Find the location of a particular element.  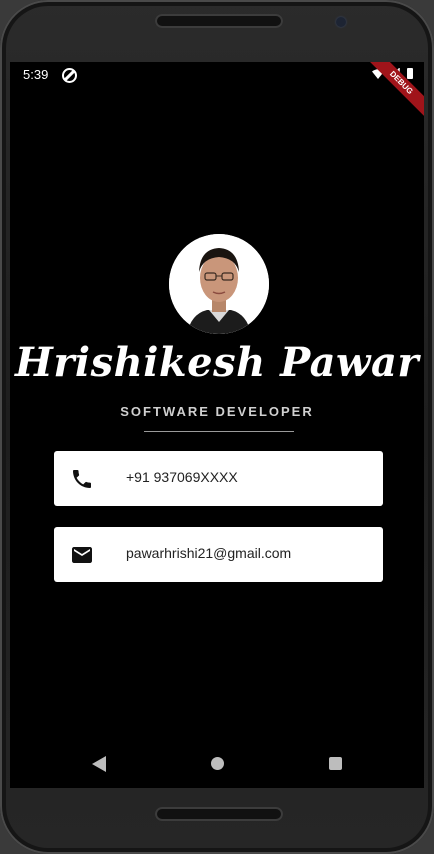

divider is located at coordinates (219, 431).